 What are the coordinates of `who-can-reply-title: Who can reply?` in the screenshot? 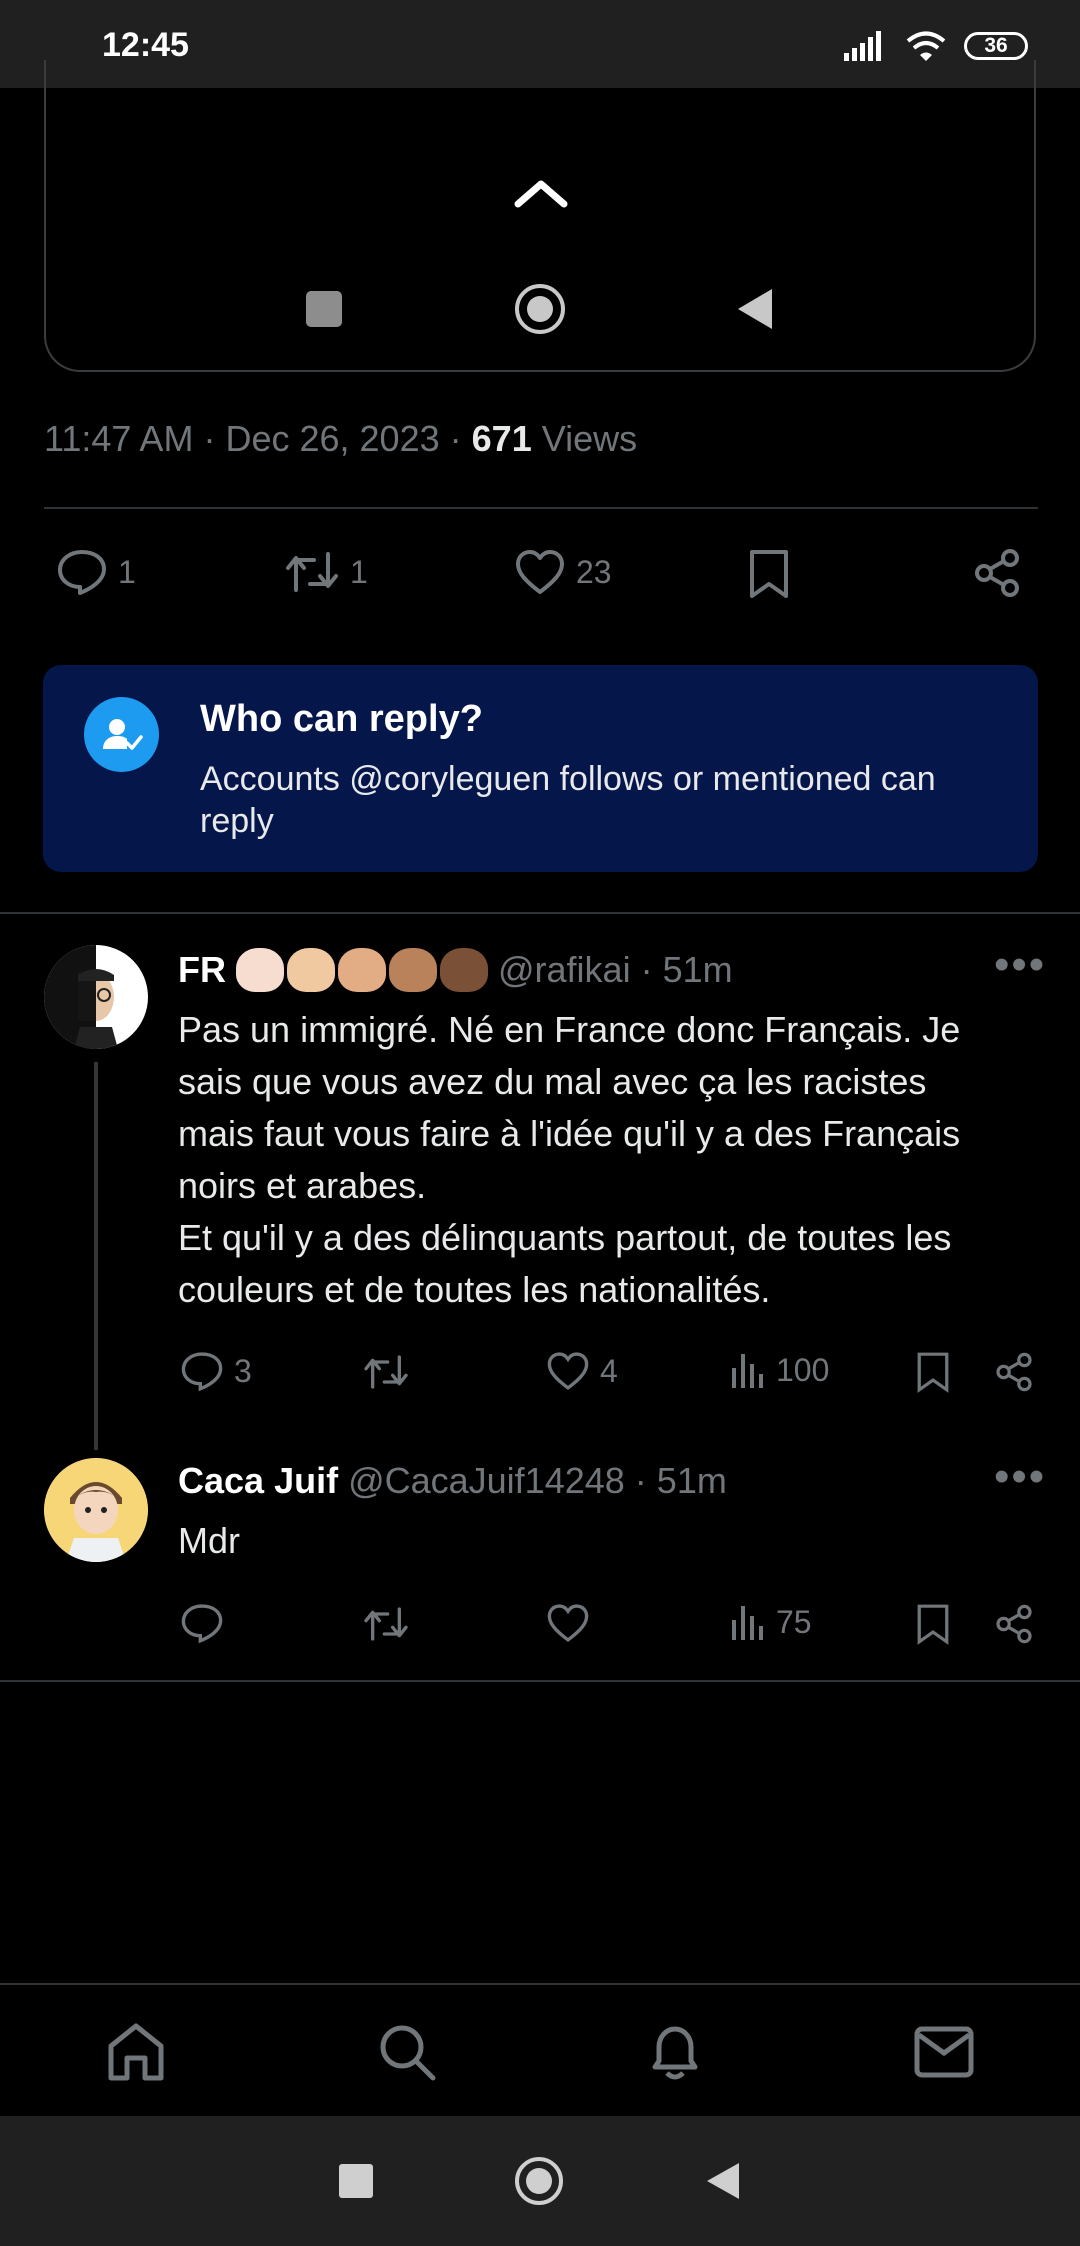 It's located at (341, 719).